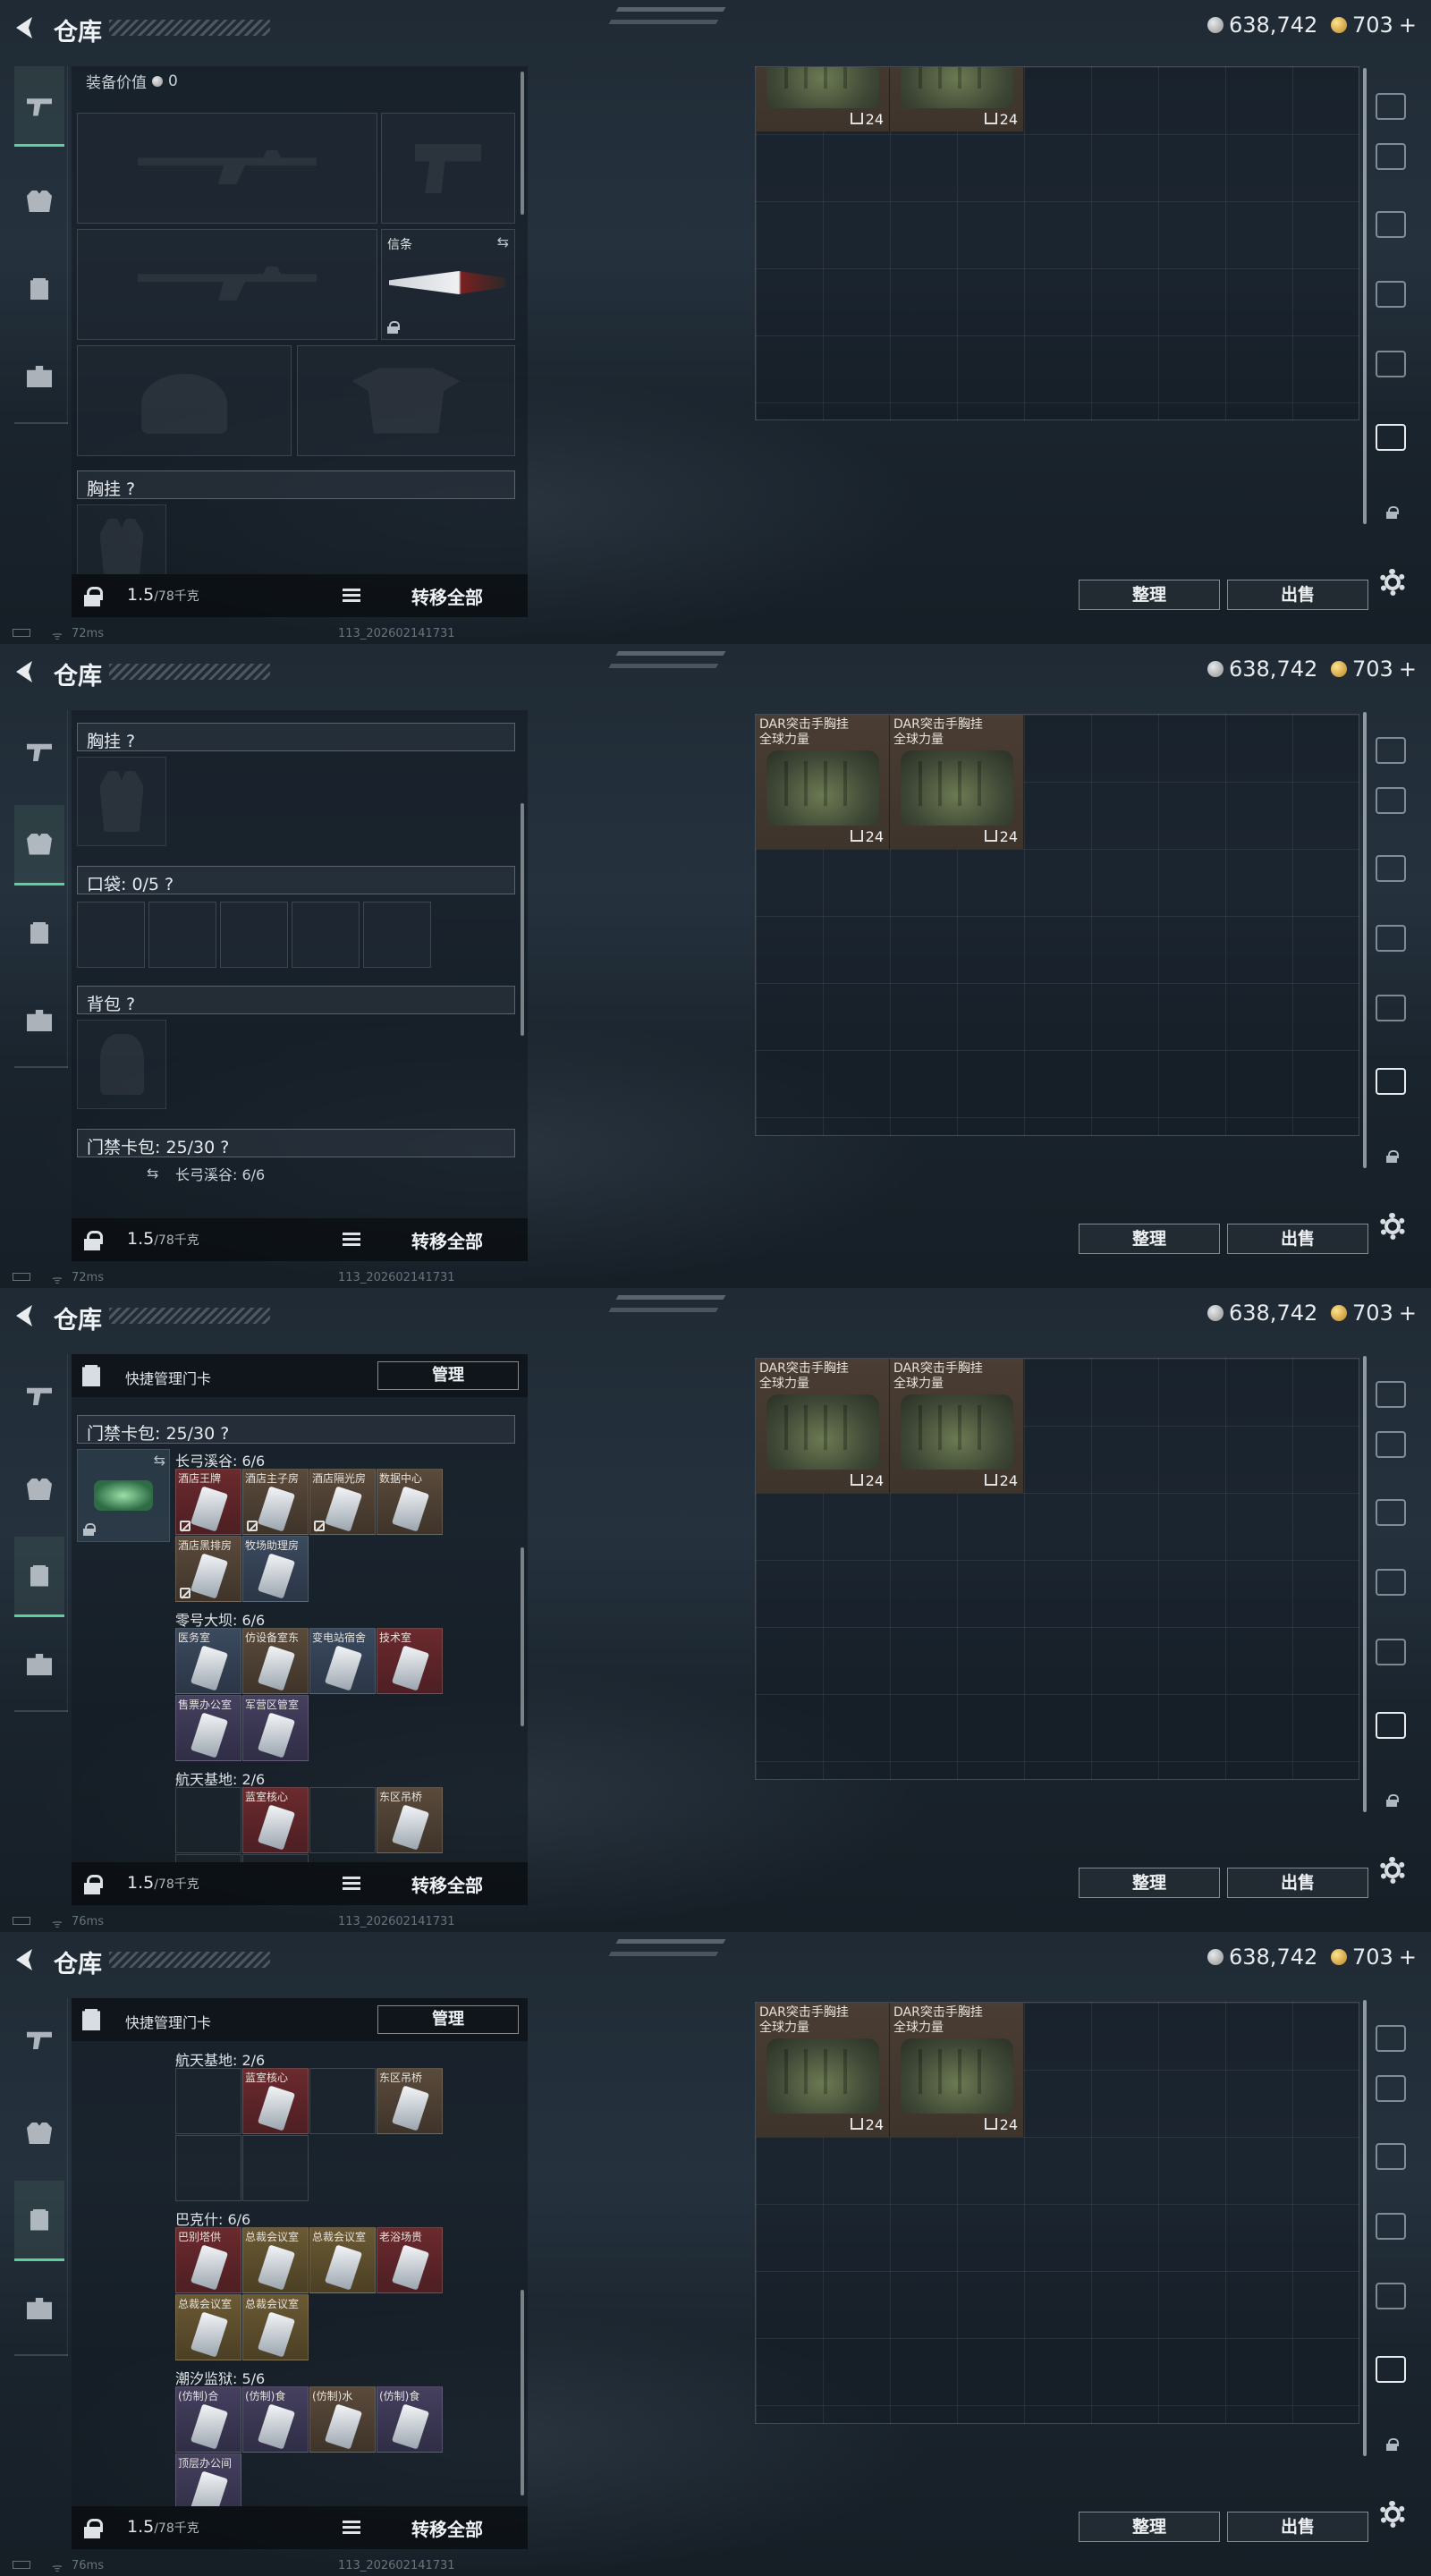 This screenshot has height=2576, width=1431. I want to click on keycard-slot: 蓝室核心, so click(276, 1820).